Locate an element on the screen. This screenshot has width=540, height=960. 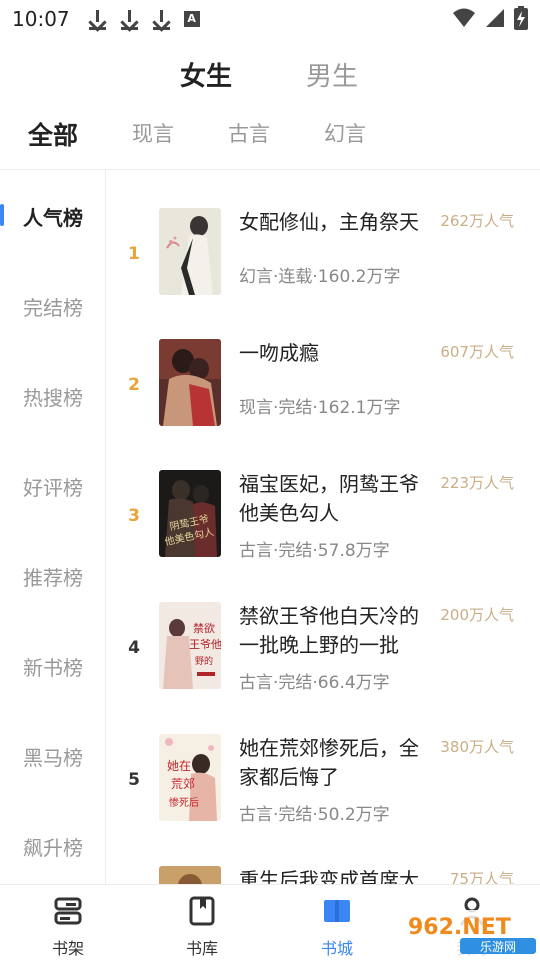
nav-bookshelf: 书架 is located at coordinates (68, 922).